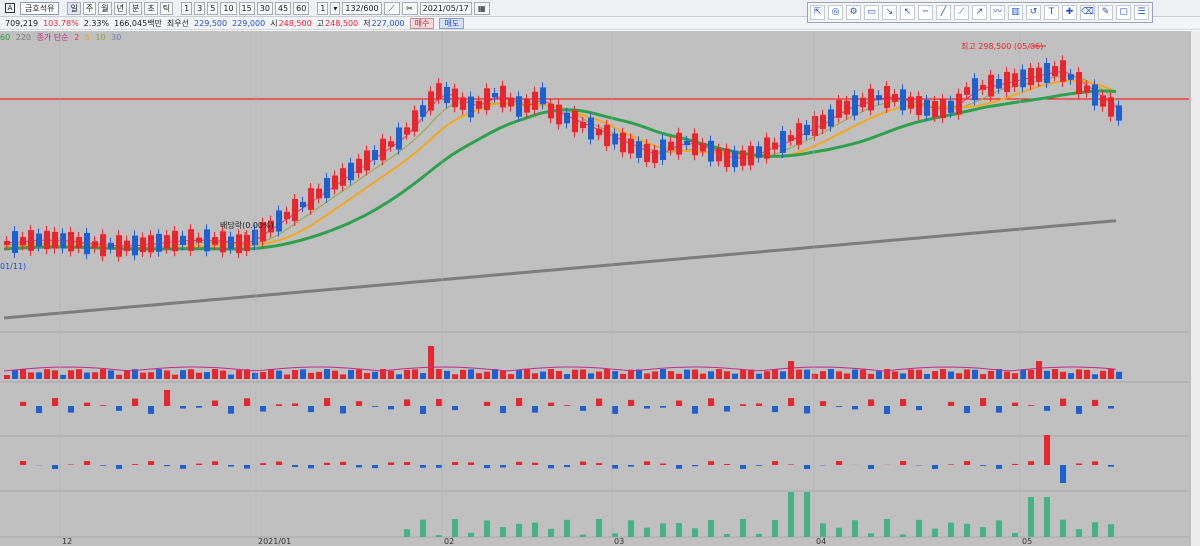  I want to click on pen-icon: ✎, so click(1105, 12).